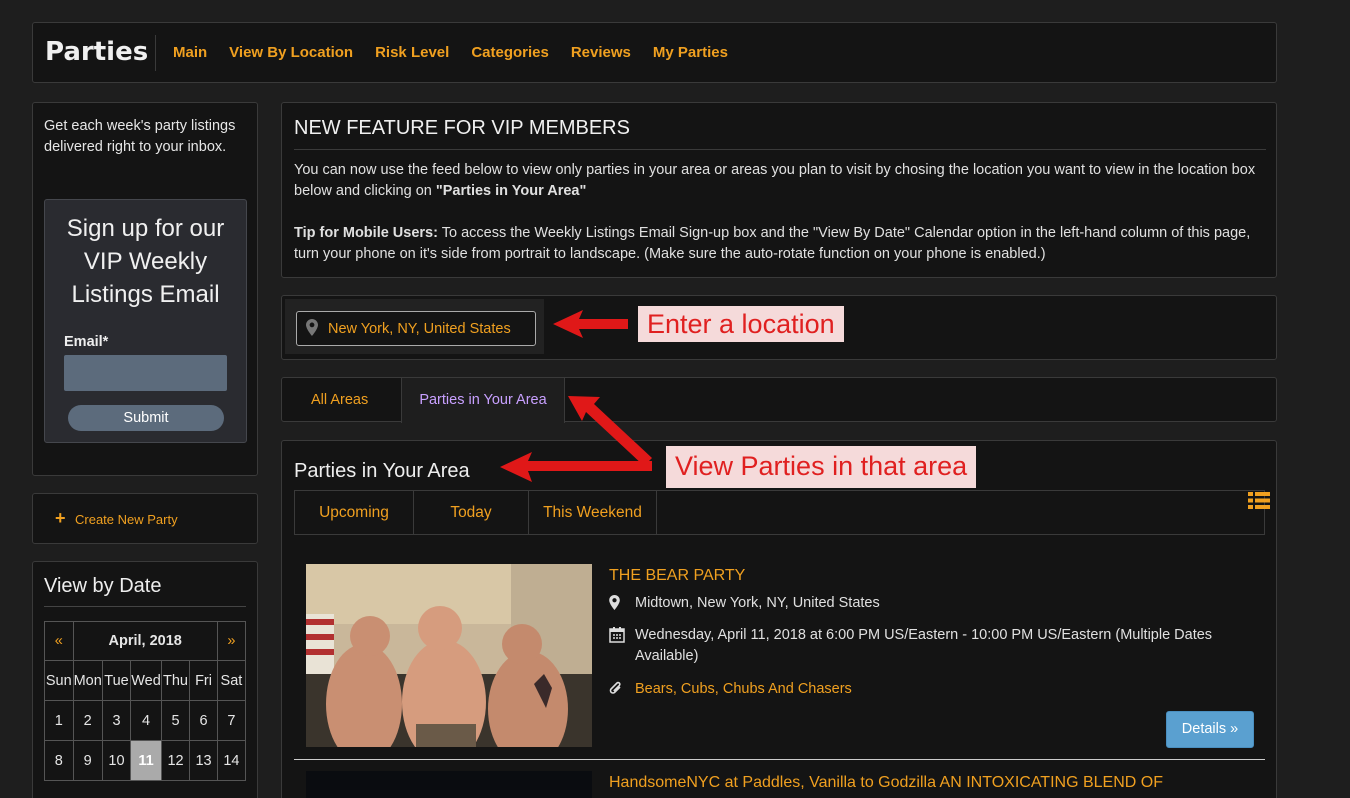  Describe the element at coordinates (576, 396) in the screenshot. I see `annotation-arrows` at that location.